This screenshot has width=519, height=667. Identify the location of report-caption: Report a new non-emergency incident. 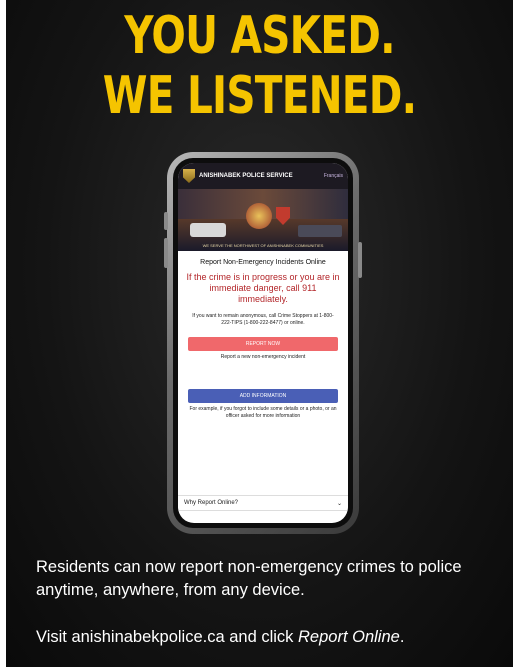
(263, 357).